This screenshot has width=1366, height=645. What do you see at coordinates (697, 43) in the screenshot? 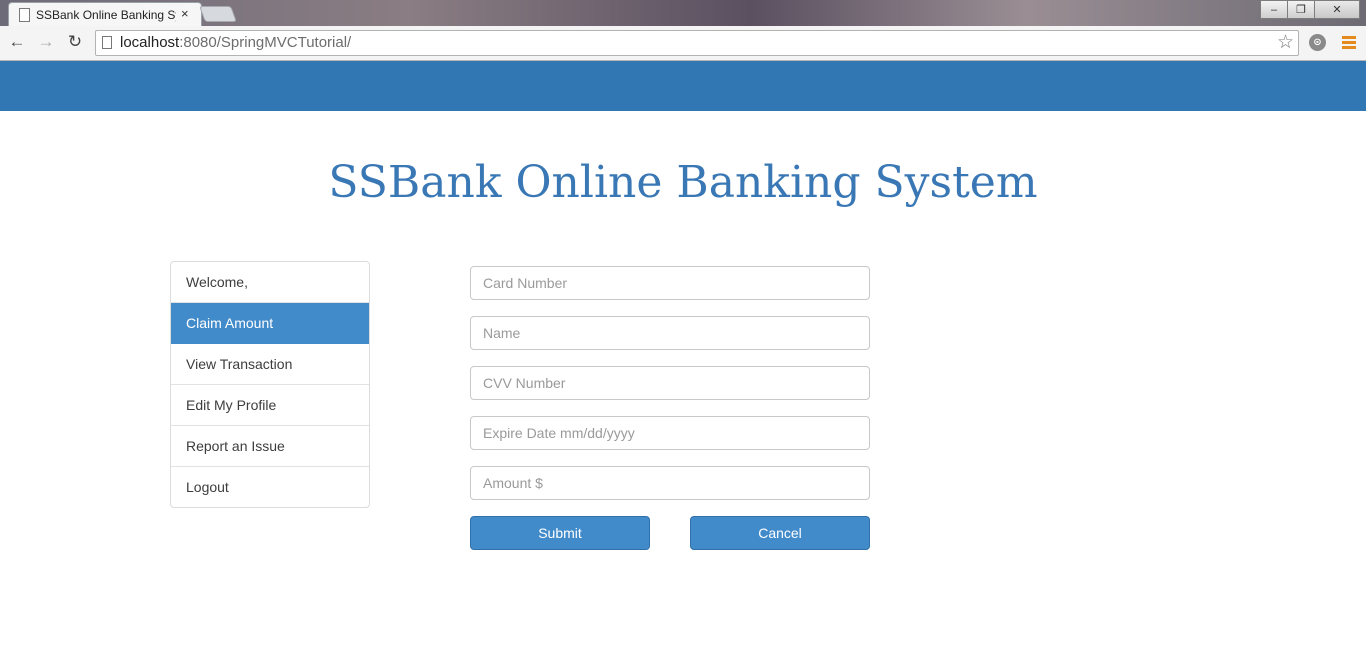
I see `address-bar: localhost:8080/SpringMVCTutorial/ ☆` at bounding box center [697, 43].